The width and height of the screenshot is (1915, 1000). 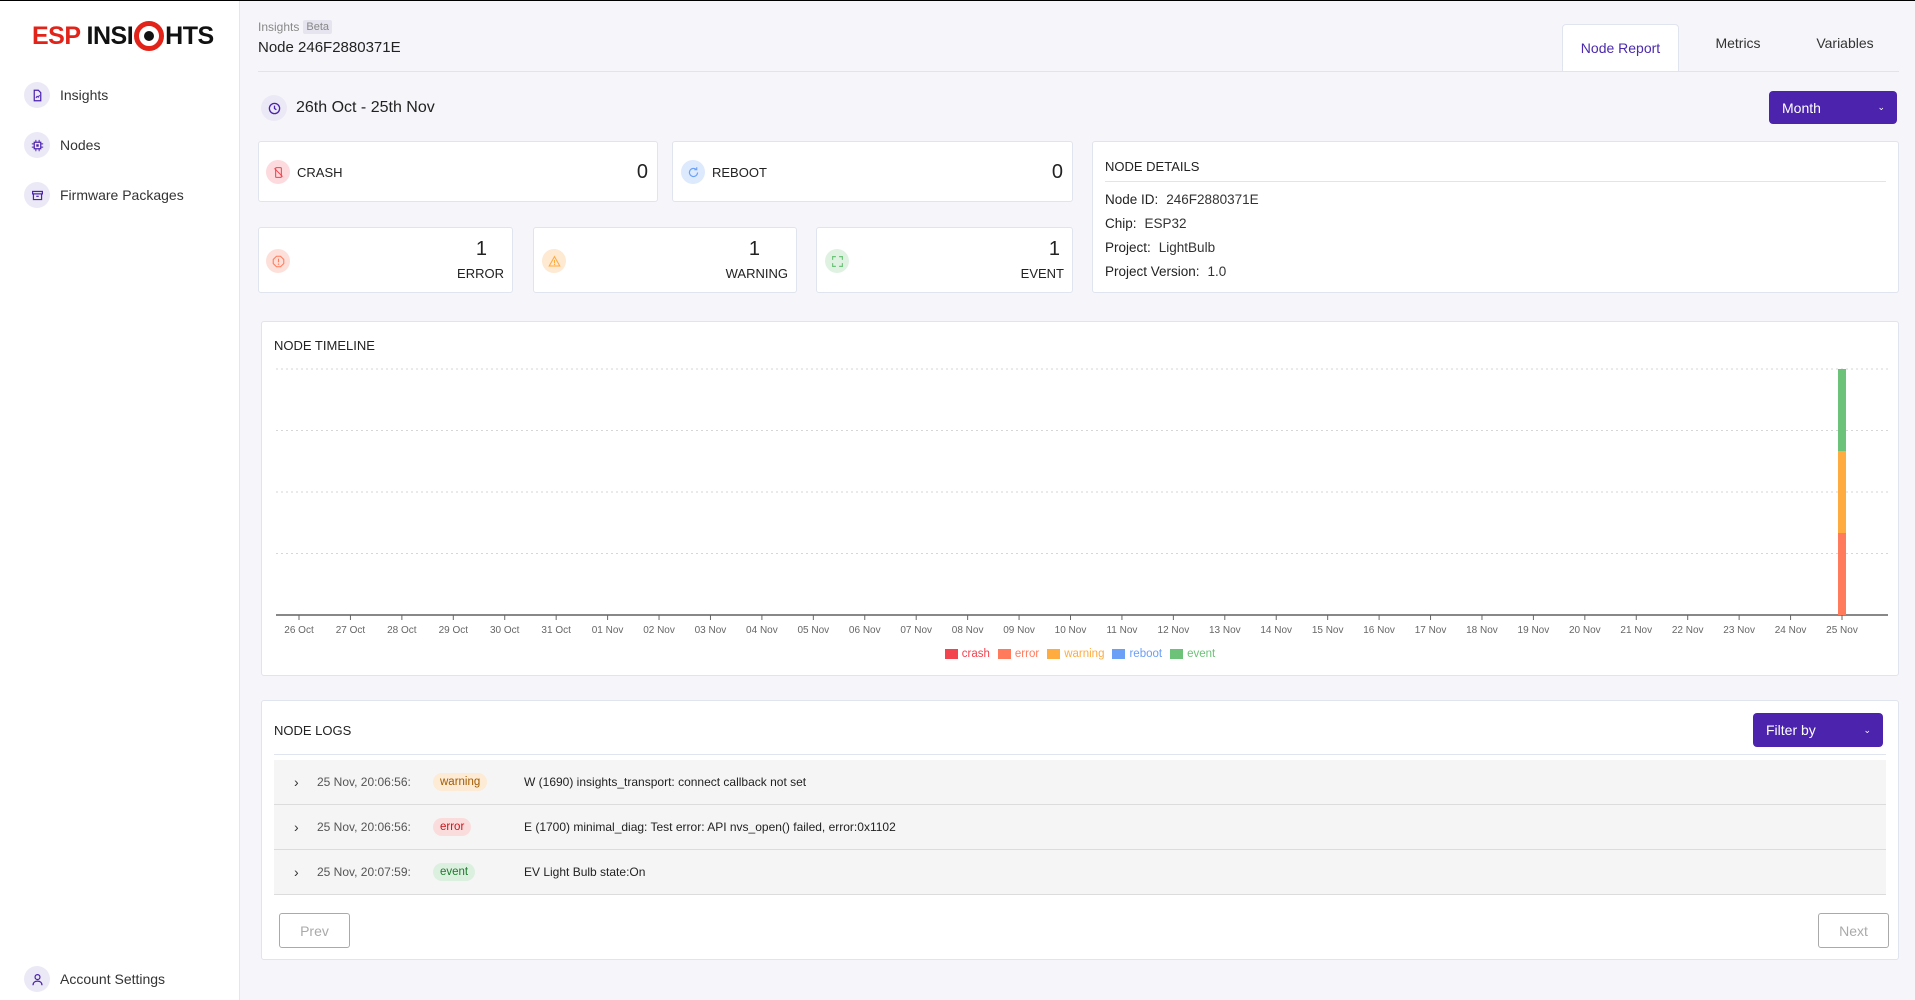 What do you see at coordinates (1833, 107) in the screenshot?
I see `period-select: Month ⌄` at bounding box center [1833, 107].